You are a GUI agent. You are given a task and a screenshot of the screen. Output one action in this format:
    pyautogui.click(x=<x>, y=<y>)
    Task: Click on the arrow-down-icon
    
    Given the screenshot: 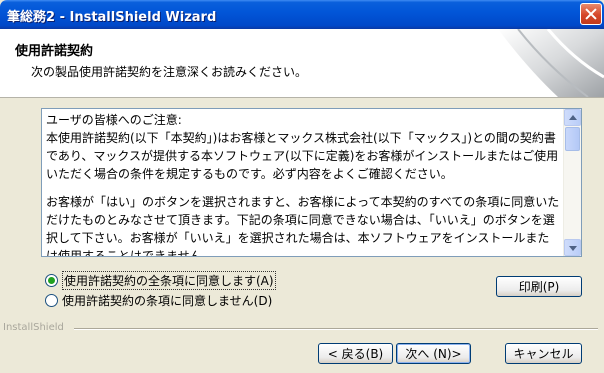 What is the action you would take?
    pyautogui.click(x=573, y=248)
    